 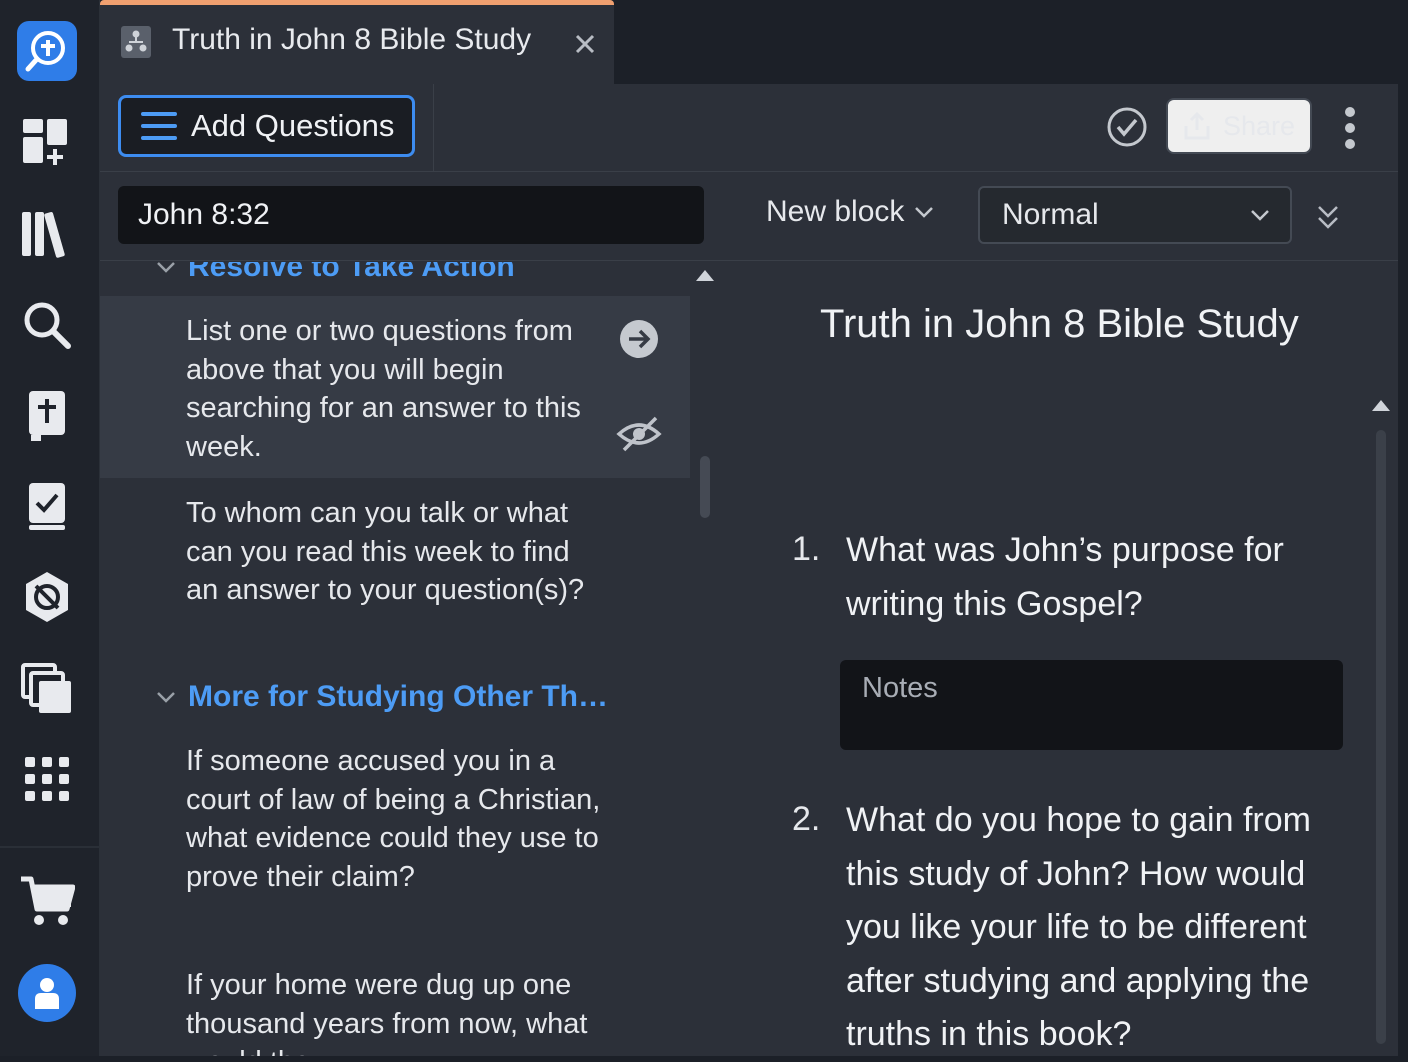 I want to click on section-heading-resolve: Resolve to Take Action, so click(x=335, y=273).